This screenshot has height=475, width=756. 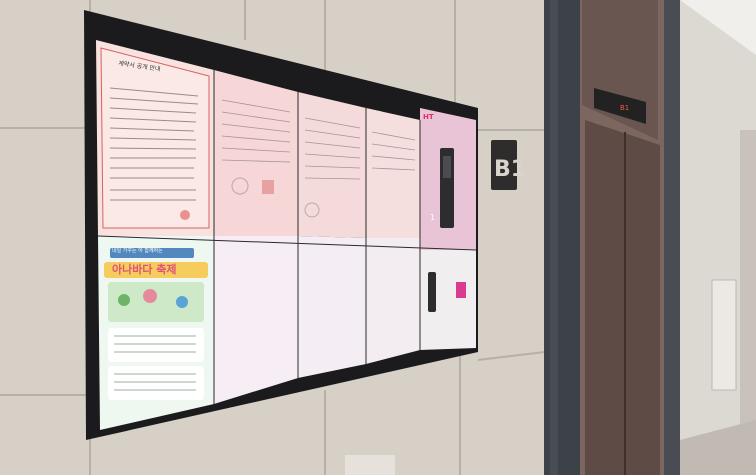 I want to click on corridor-panel, so click(x=724, y=335).